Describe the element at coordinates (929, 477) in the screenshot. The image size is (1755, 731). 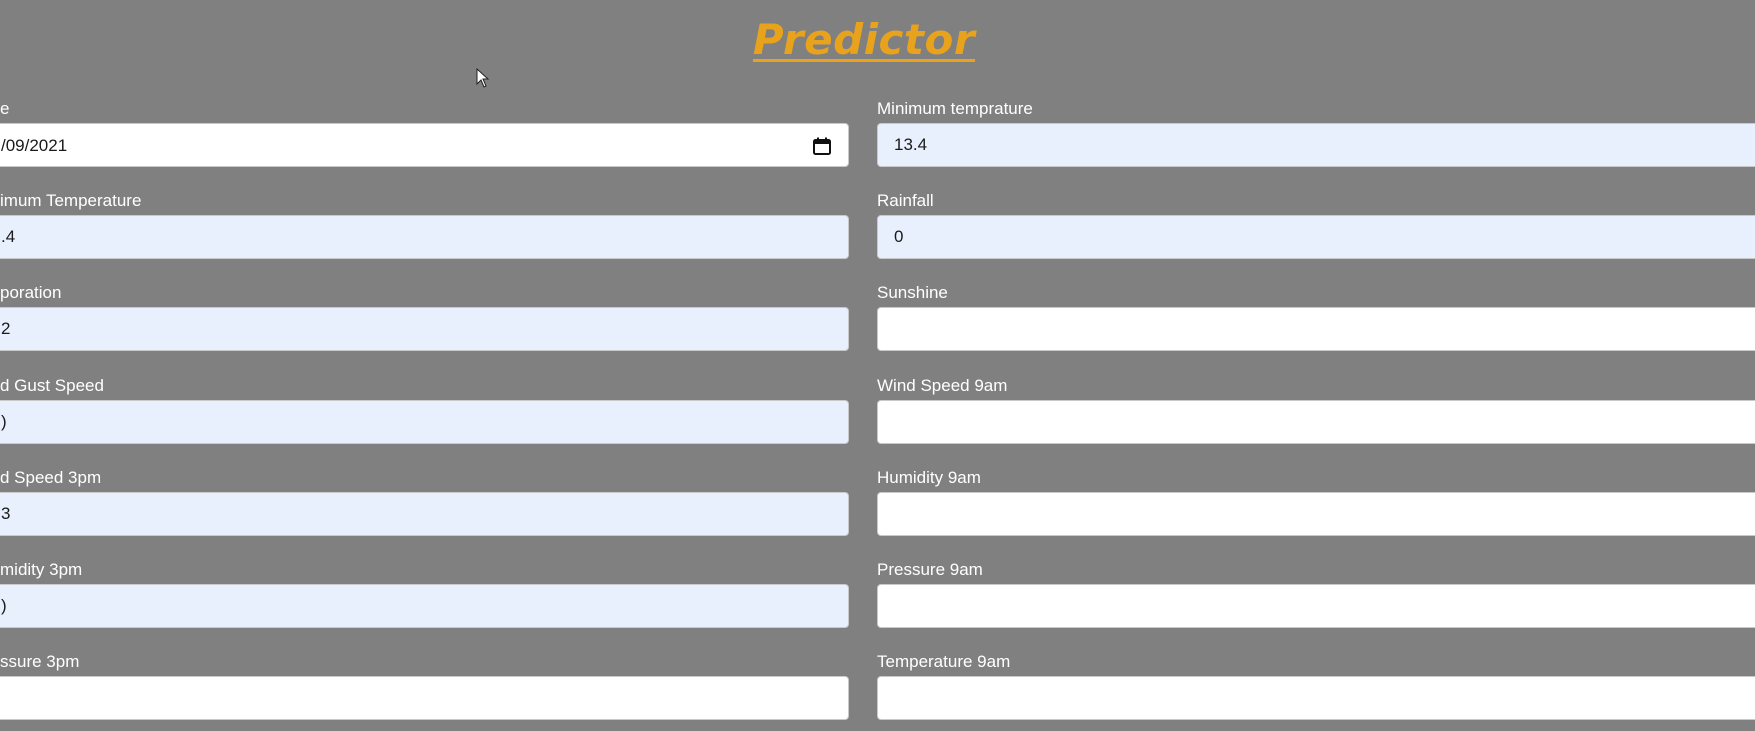
I see `humidity-9am-label: Humidity 9am` at that location.